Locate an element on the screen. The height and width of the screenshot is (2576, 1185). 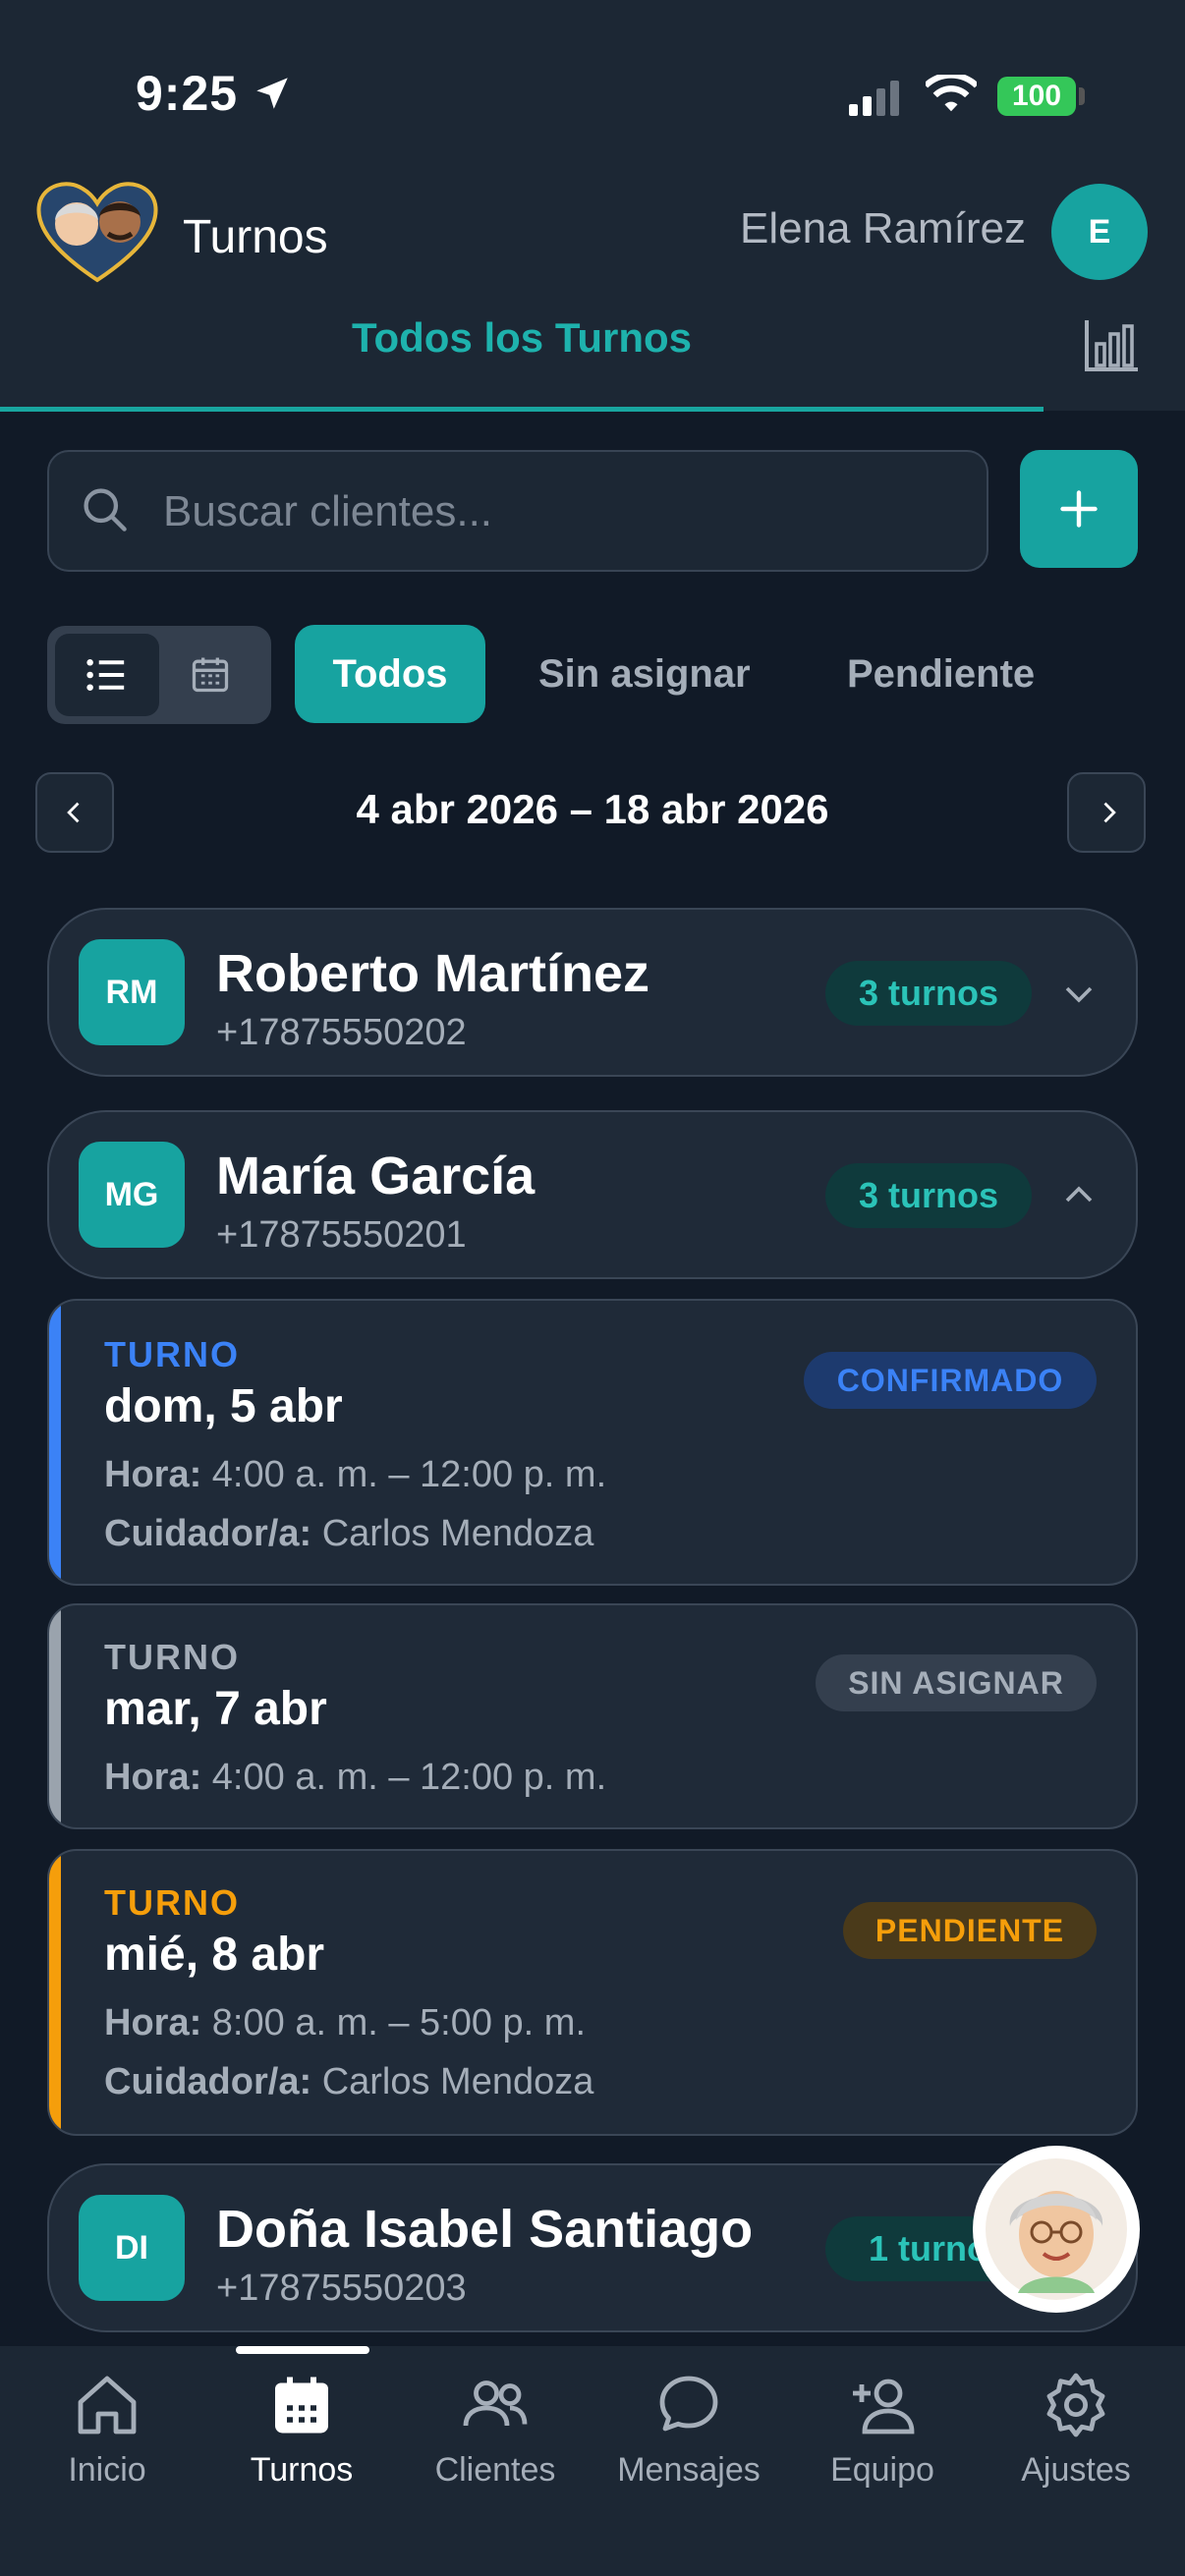
shift-date: mié, 8 abr is located at coordinates (215, 1955).